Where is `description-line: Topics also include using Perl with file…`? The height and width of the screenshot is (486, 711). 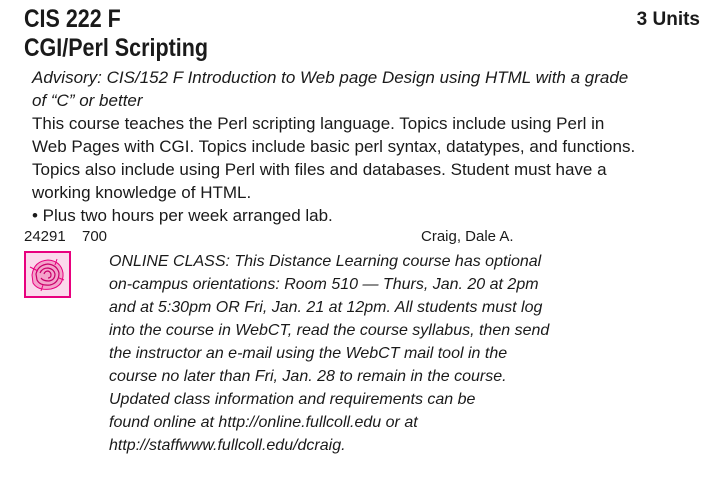 description-line: Topics also include using Perl with file… is located at coordinates (319, 169).